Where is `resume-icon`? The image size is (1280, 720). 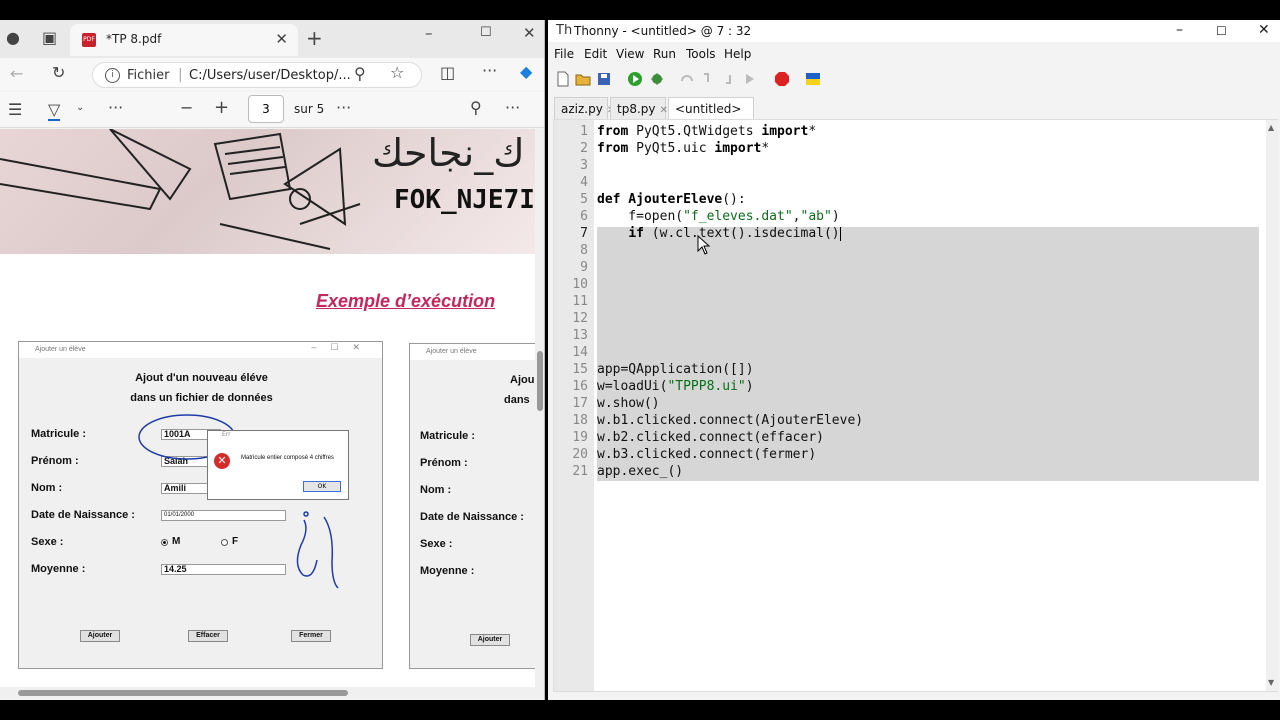 resume-icon is located at coordinates (751, 79).